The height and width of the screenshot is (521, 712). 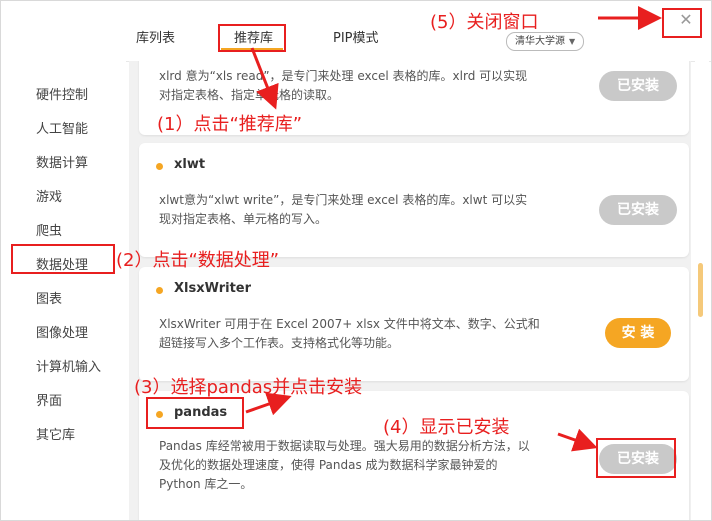 I want to click on arrow-step4, so click(x=577, y=440).